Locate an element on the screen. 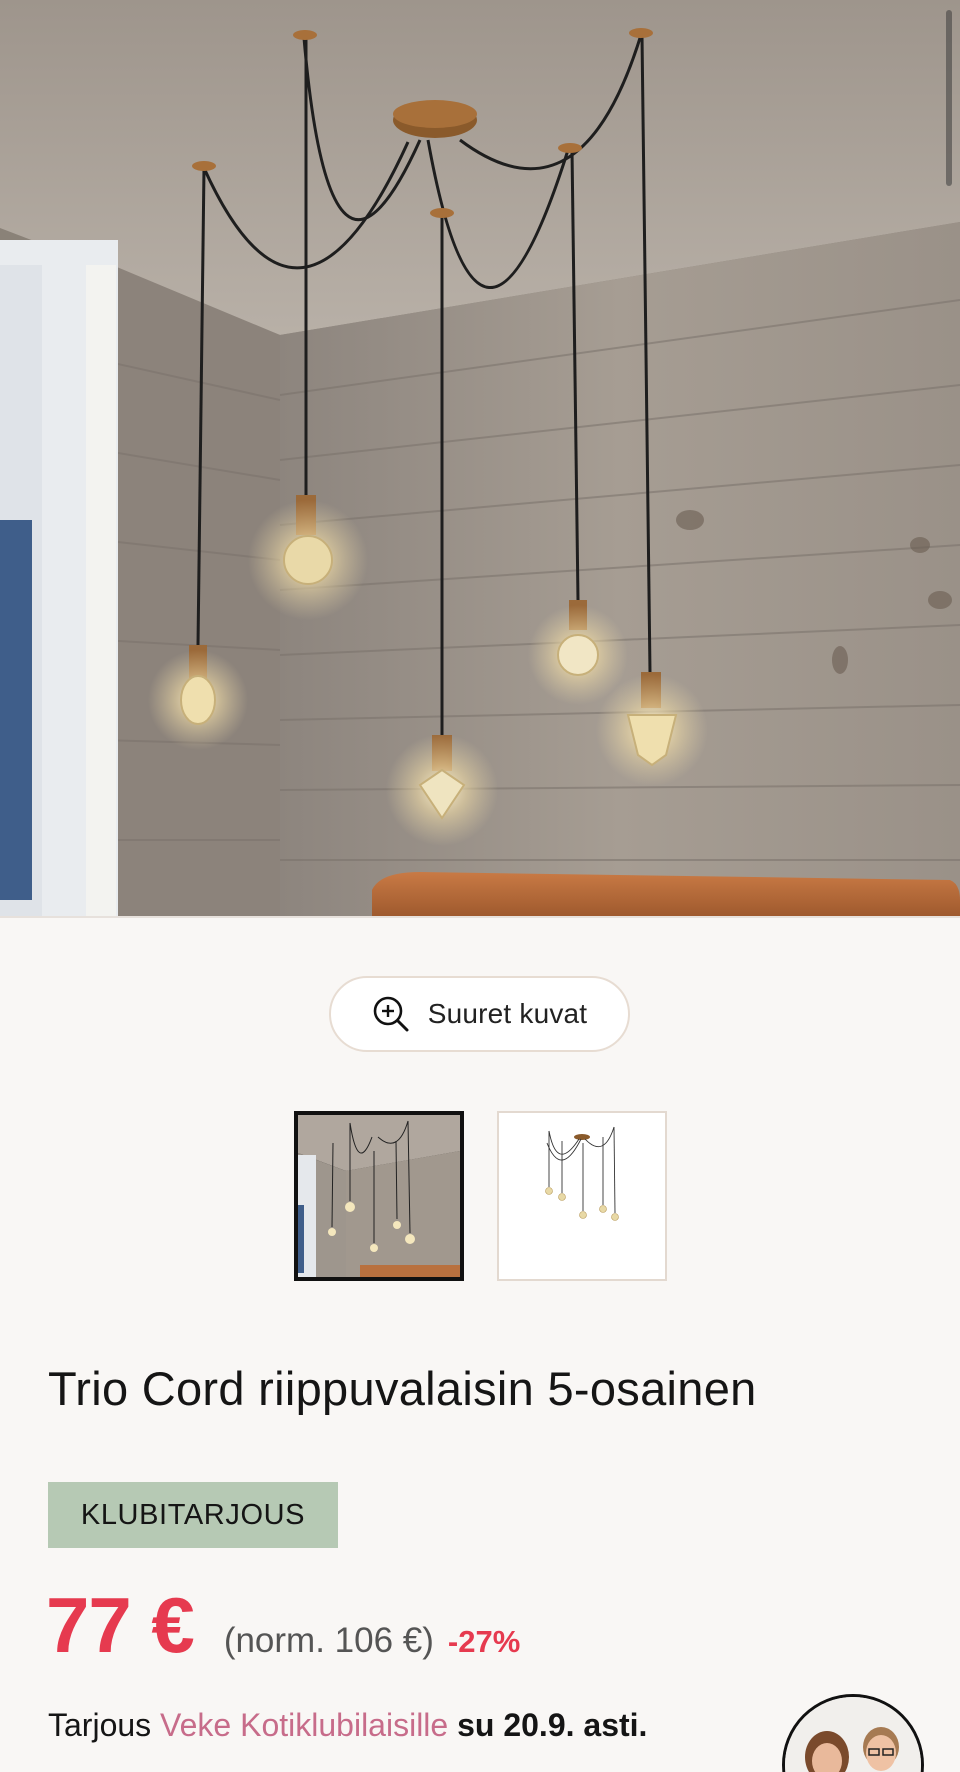 Image resolution: width=960 pixels, height=1772 pixels. zoom-in-icon is located at coordinates (391, 1014).